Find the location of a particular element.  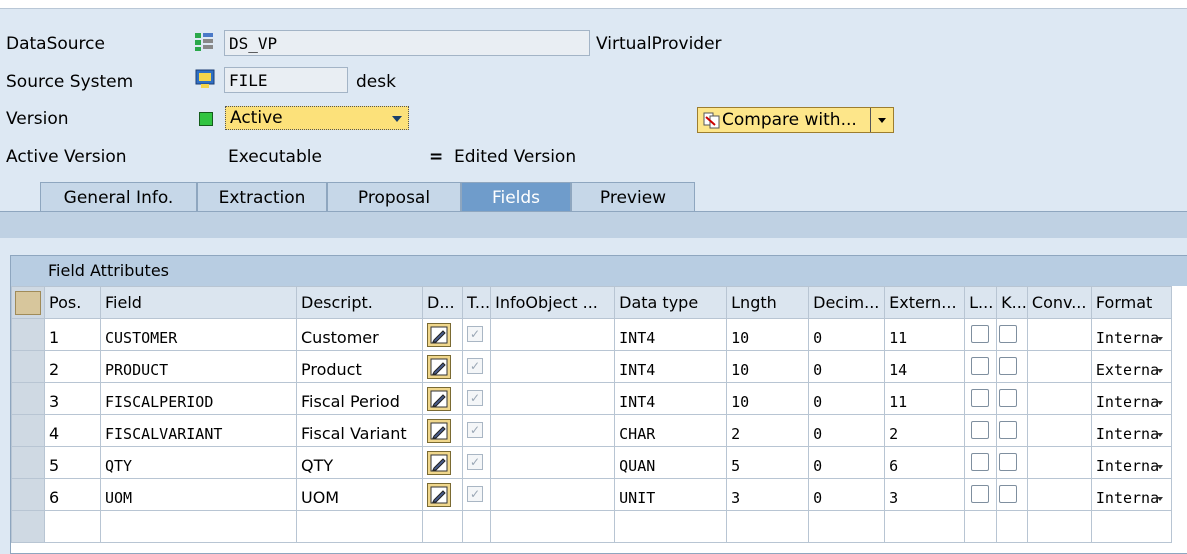

table-row: 6 UOM UOM ✓ UNIT 3 0 3 Interna is located at coordinates (591, 494).